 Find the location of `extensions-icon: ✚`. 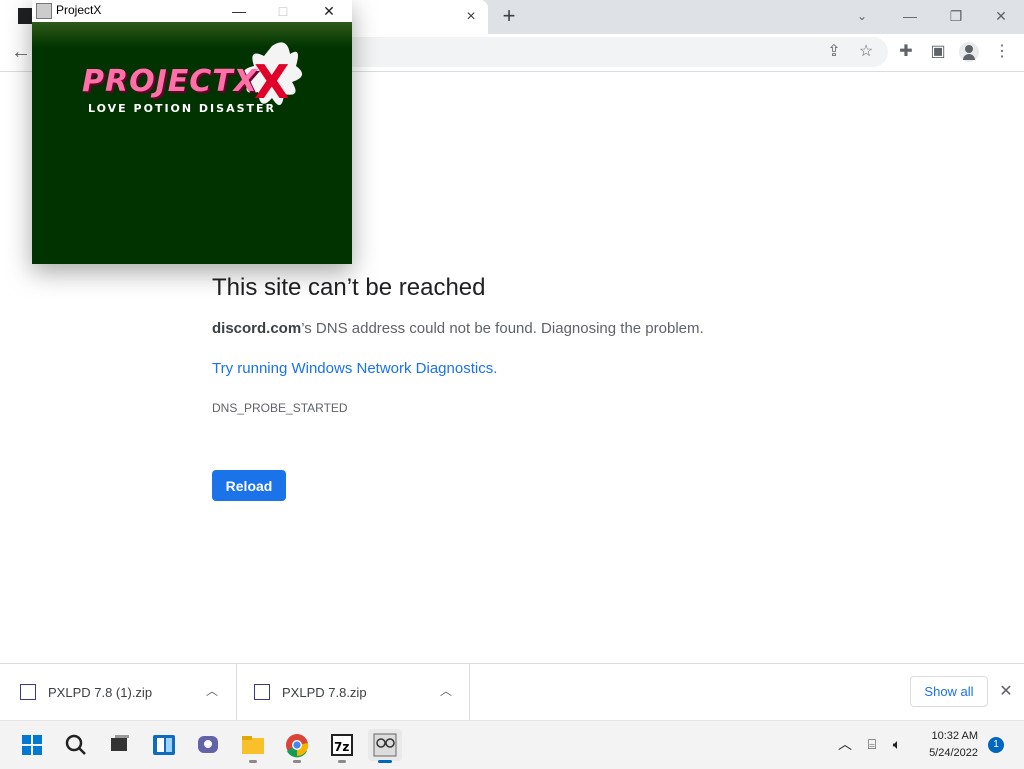

extensions-icon: ✚ is located at coordinates (906, 52).